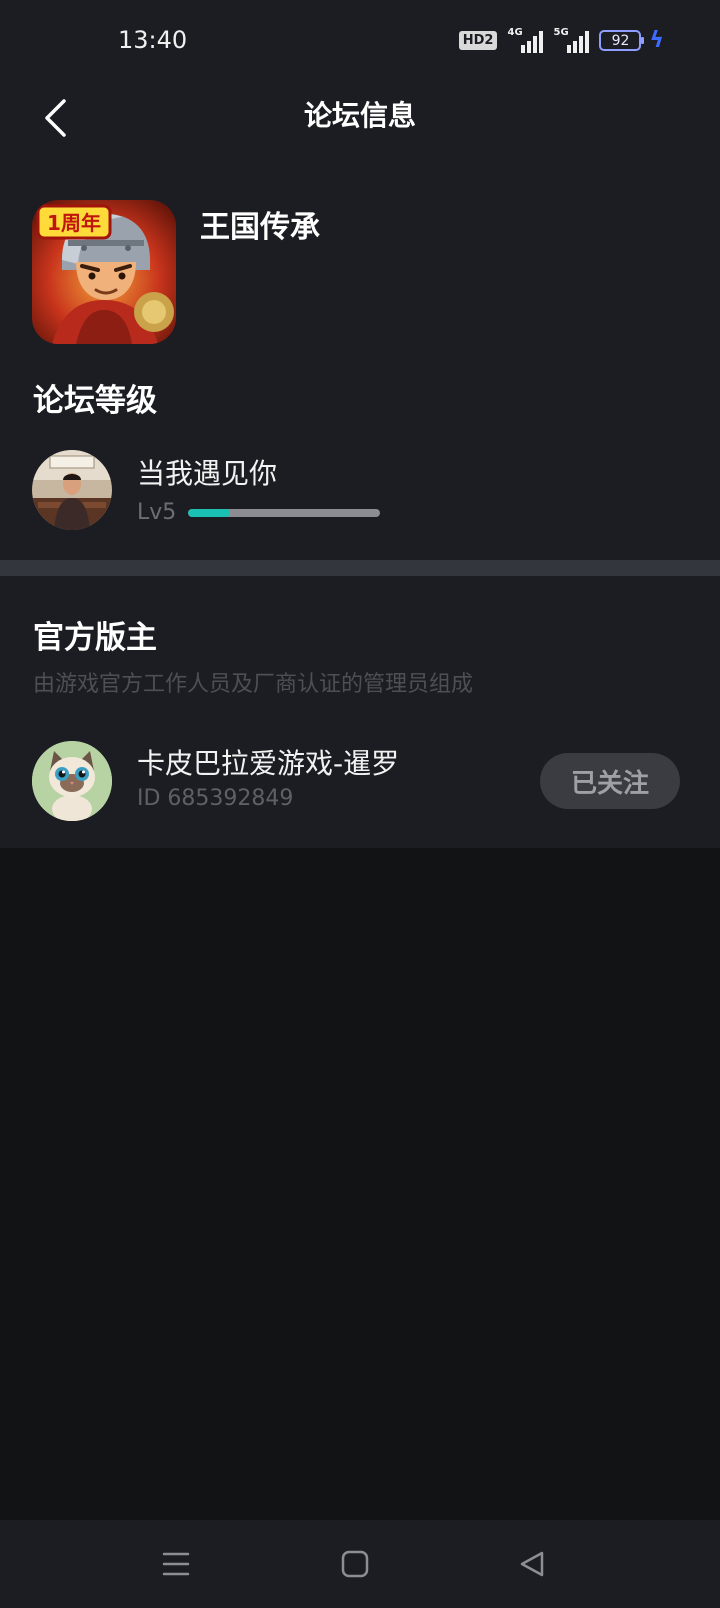 The height and width of the screenshot is (1608, 720). What do you see at coordinates (95, 638) in the screenshot?
I see `moderators-heading: 官方版主` at bounding box center [95, 638].